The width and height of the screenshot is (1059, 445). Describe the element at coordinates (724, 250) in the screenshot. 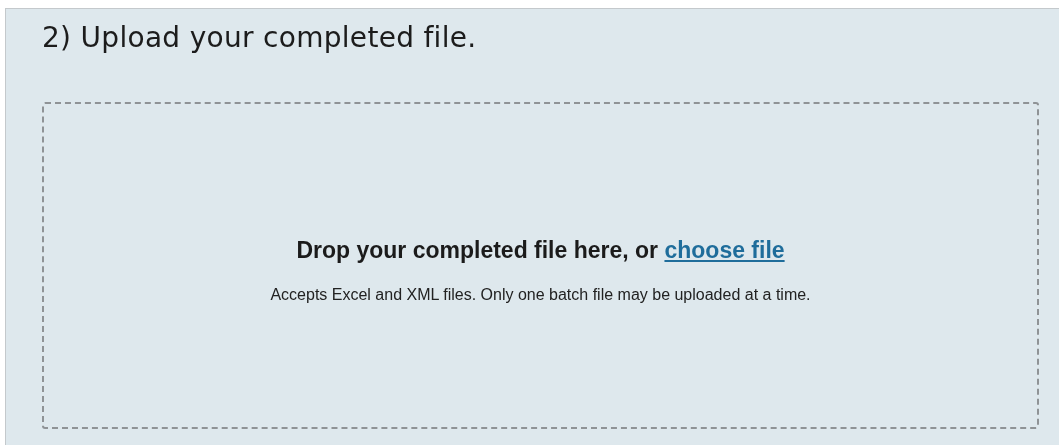

I see `choose-file-link: choose file` at that location.